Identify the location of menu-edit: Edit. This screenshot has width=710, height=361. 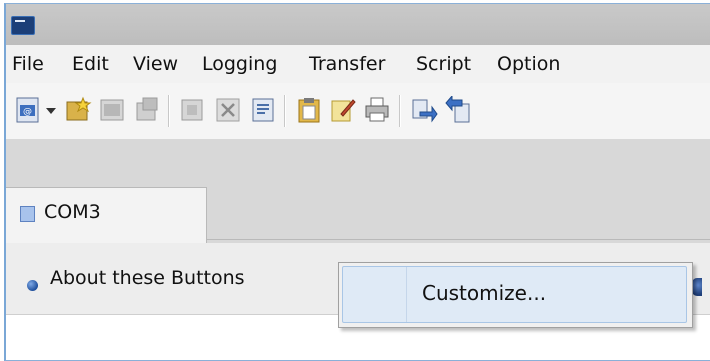
(90, 64).